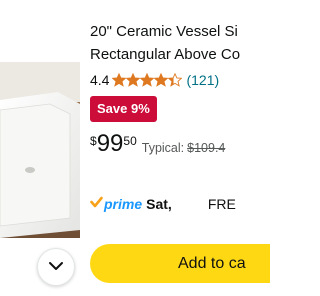 The height and width of the screenshot is (296, 320). What do you see at coordinates (123, 204) in the screenshot?
I see `prime-label: prime` at bounding box center [123, 204].